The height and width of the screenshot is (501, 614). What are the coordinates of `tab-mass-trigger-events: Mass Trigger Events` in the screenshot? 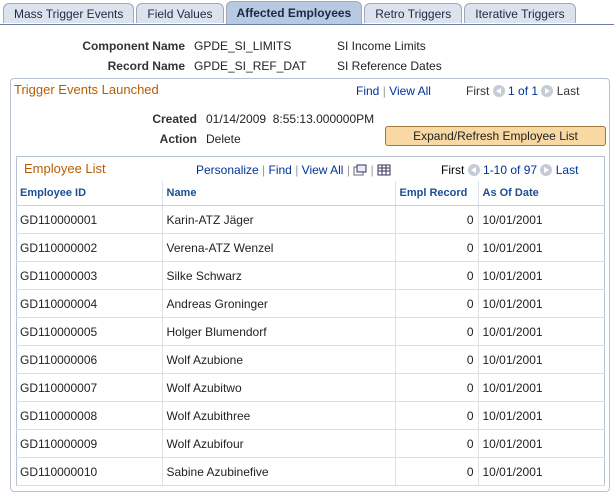 It's located at (69, 13).